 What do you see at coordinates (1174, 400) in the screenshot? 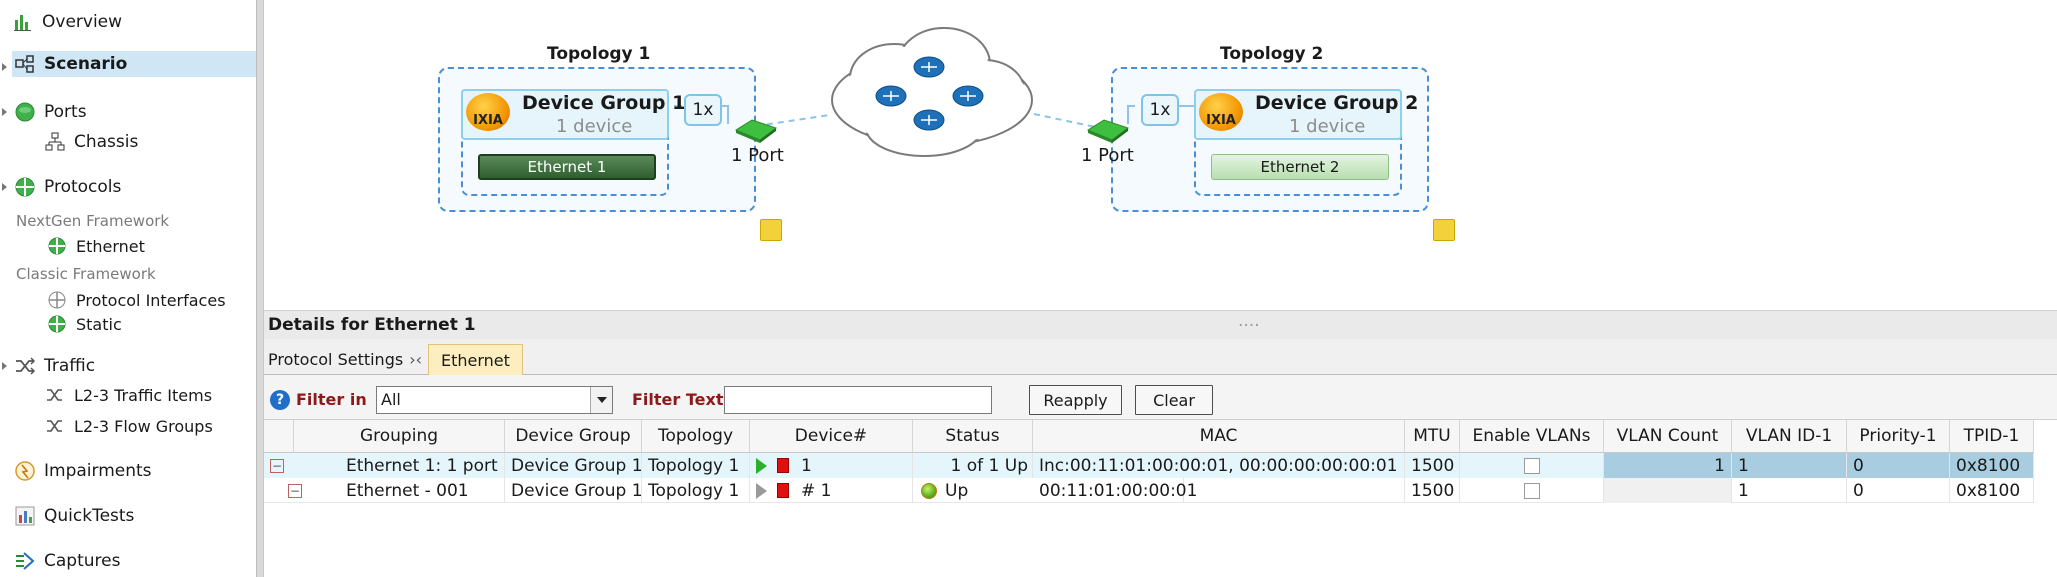
I see `clear-button: Clear` at bounding box center [1174, 400].